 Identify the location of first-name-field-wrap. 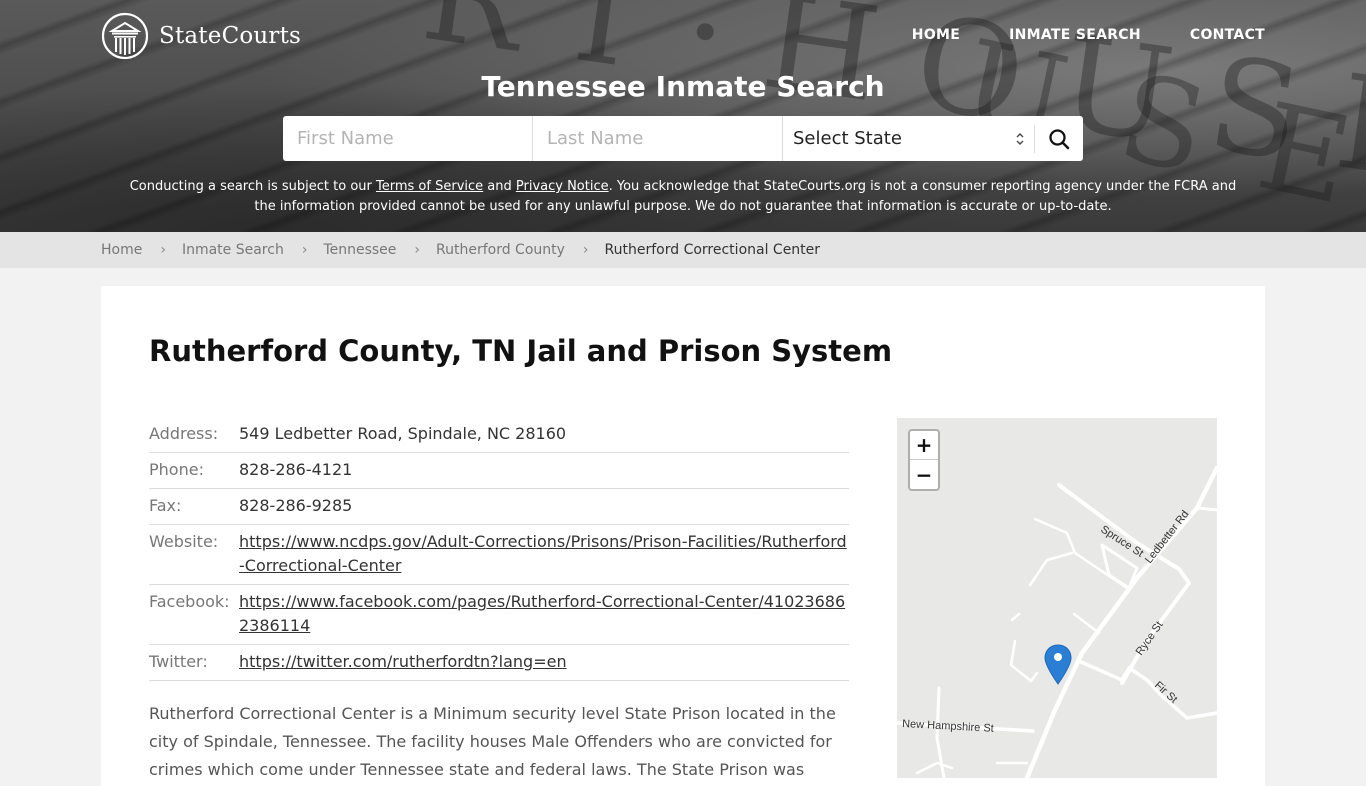
(408, 138).